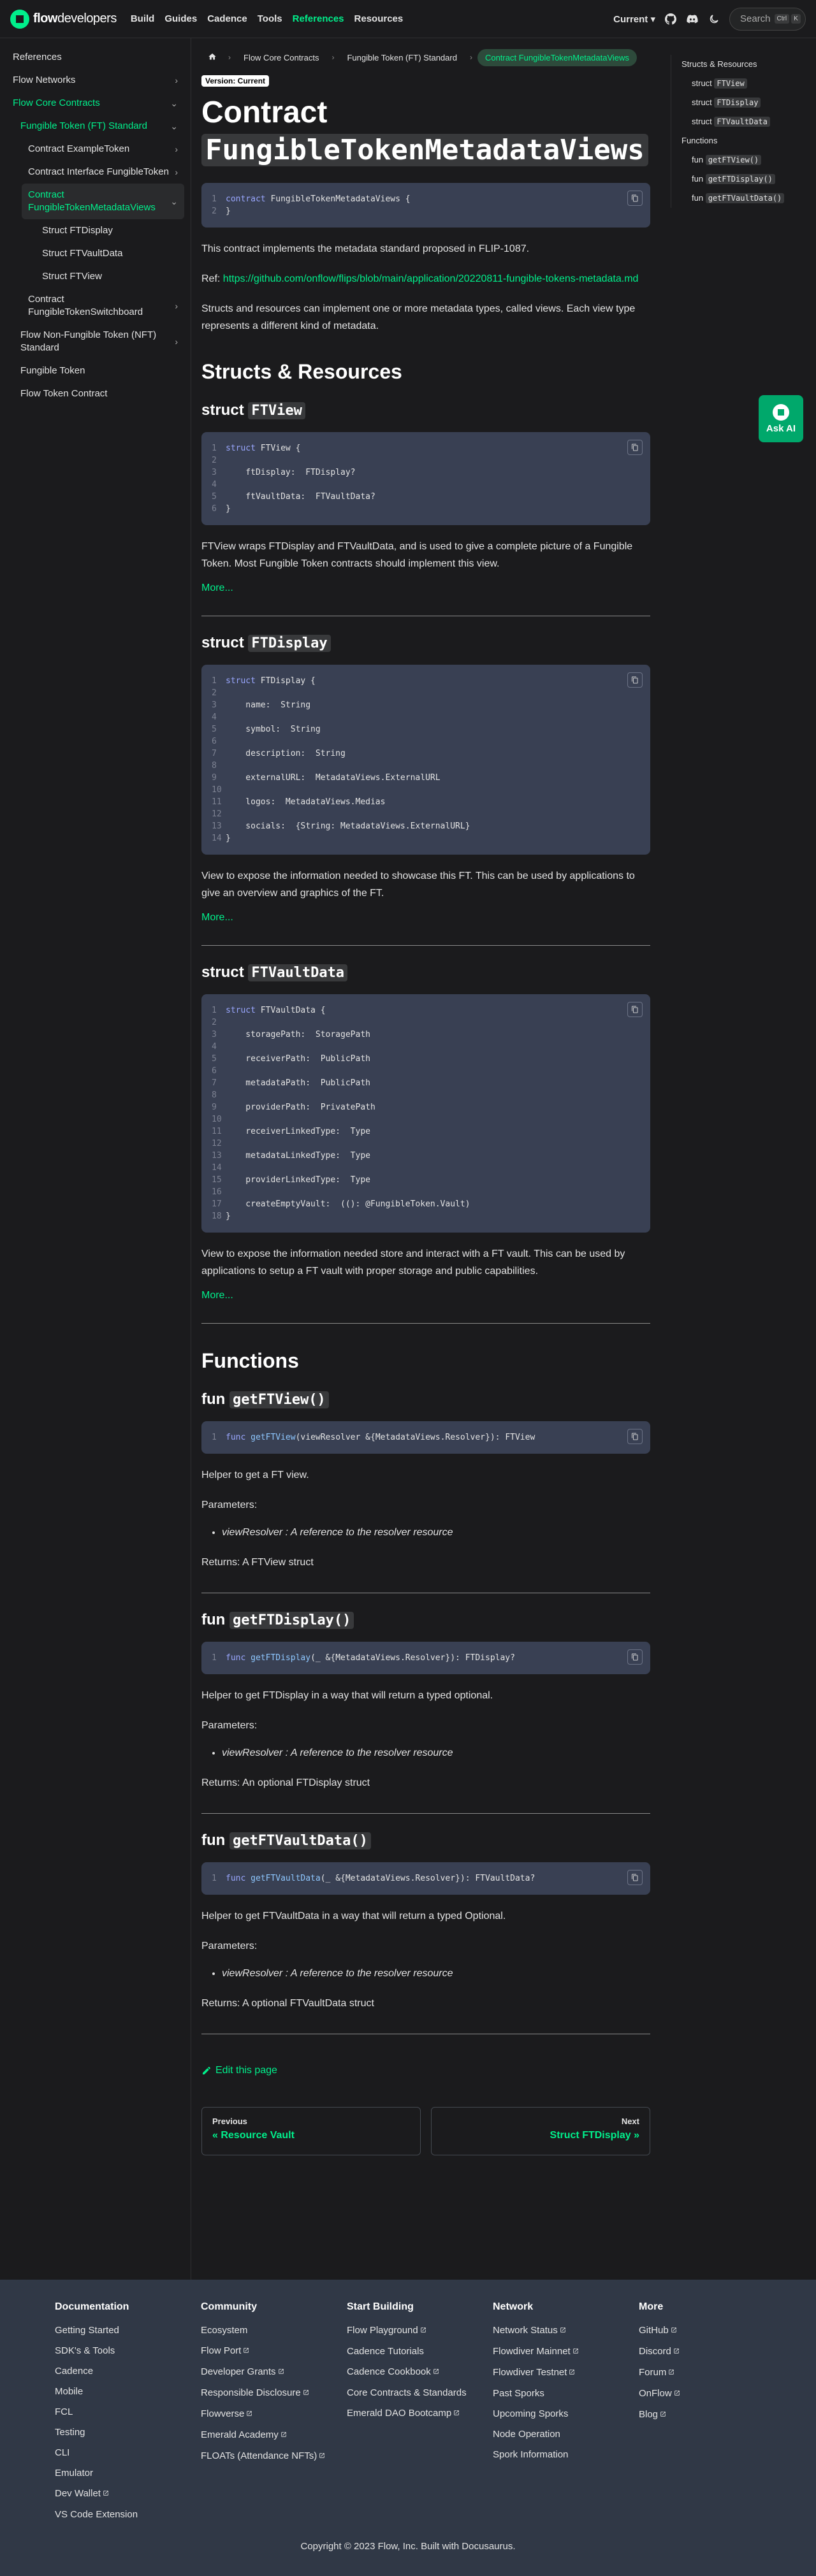  Describe the element at coordinates (746, 179) in the screenshot. I see `toc-link: fun getFTDisplay()` at that location.